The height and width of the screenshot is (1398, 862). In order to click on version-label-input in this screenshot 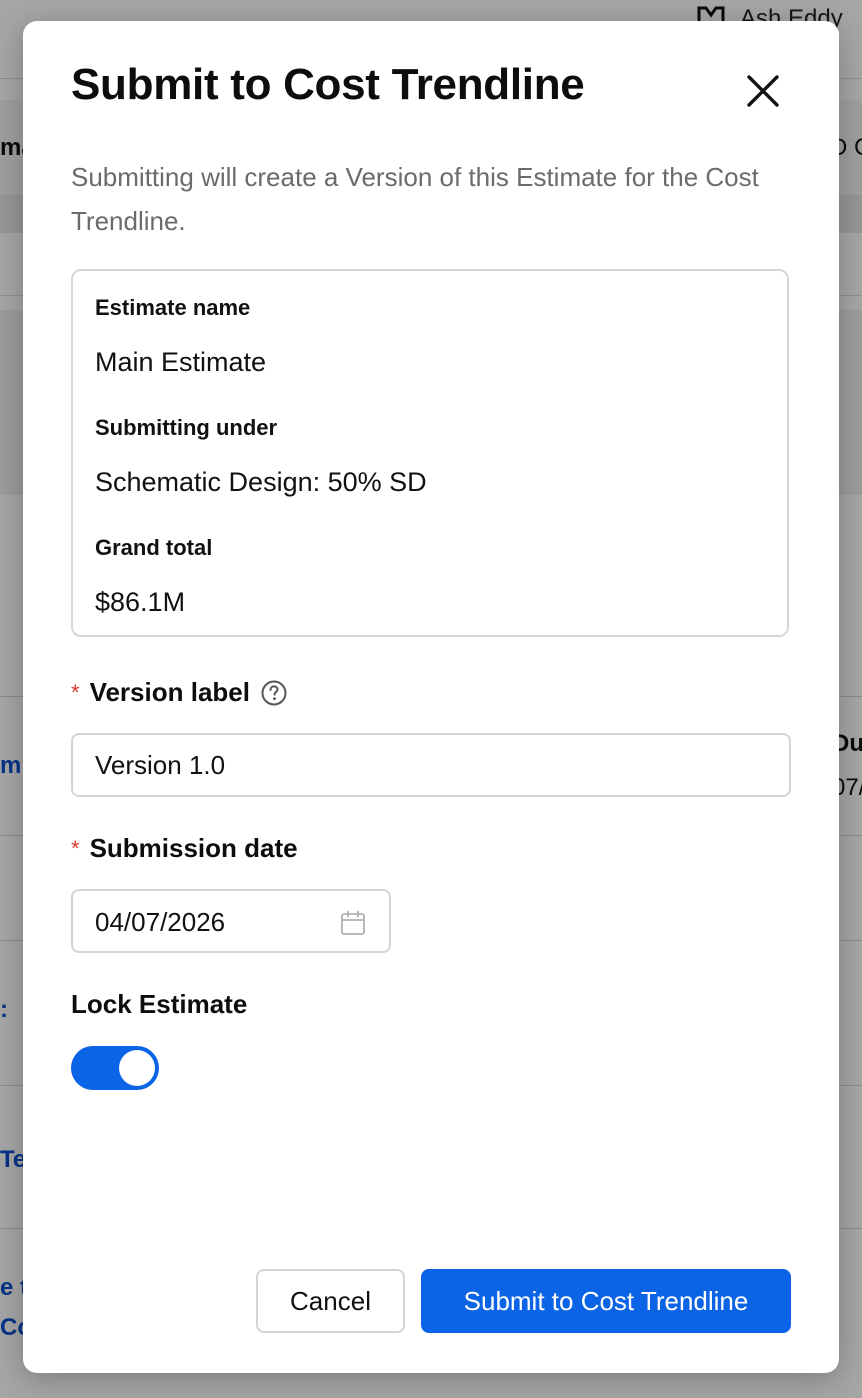, I will do `click(431, 765)`.